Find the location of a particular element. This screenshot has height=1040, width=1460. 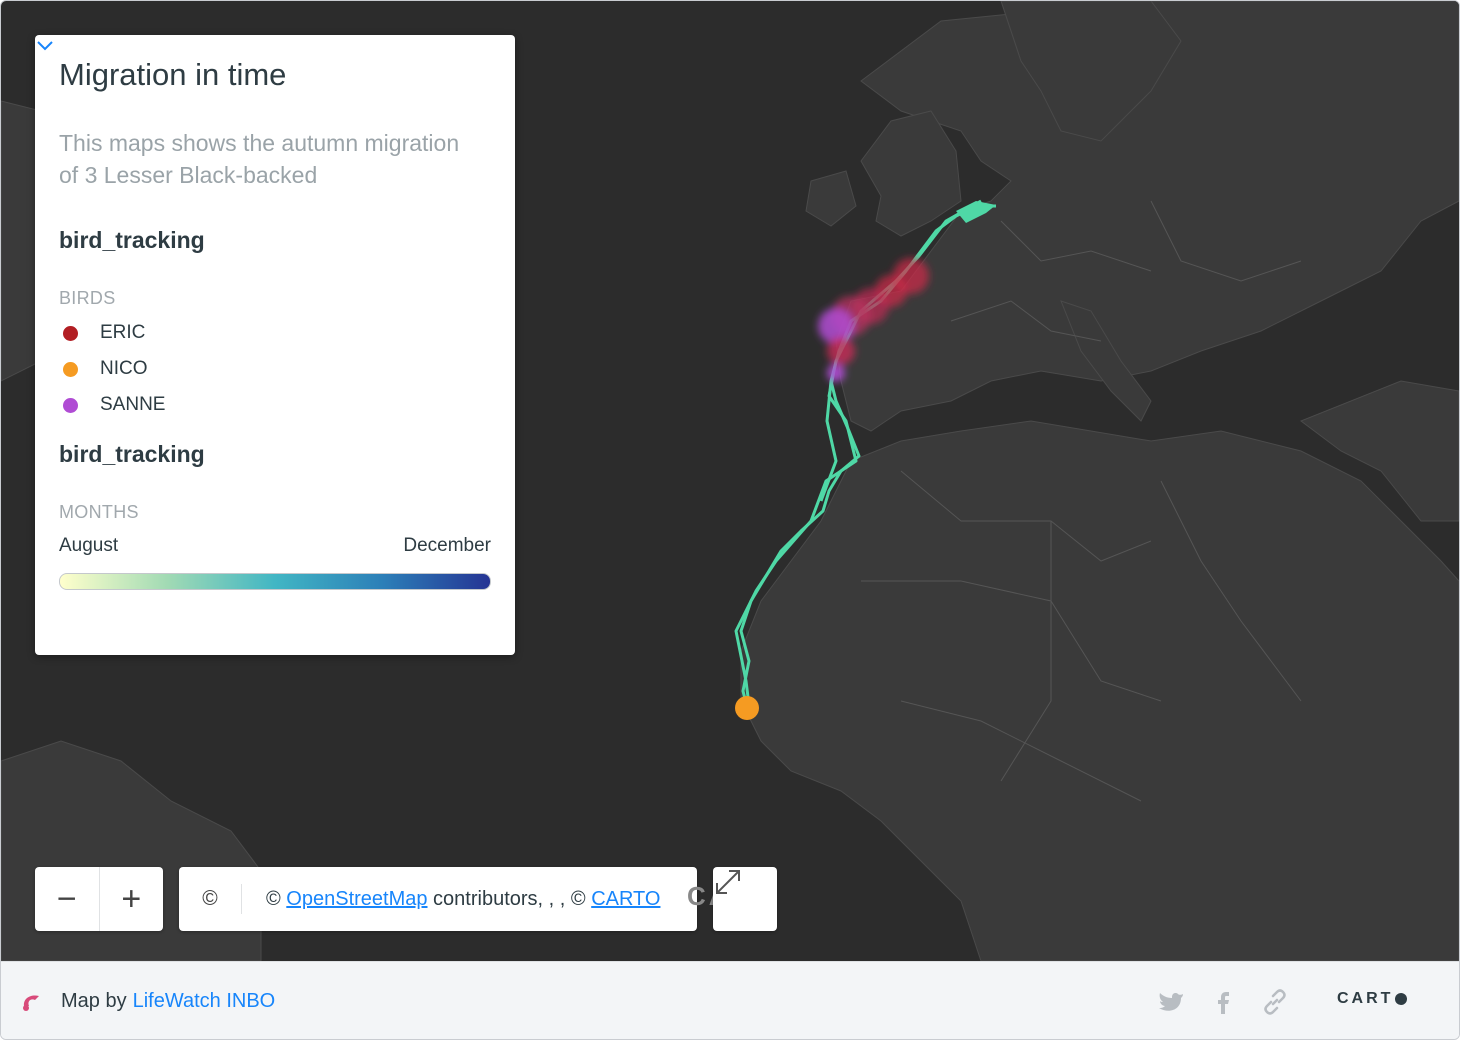

months-caption: MONTHS is located at coordinates (99, 512).